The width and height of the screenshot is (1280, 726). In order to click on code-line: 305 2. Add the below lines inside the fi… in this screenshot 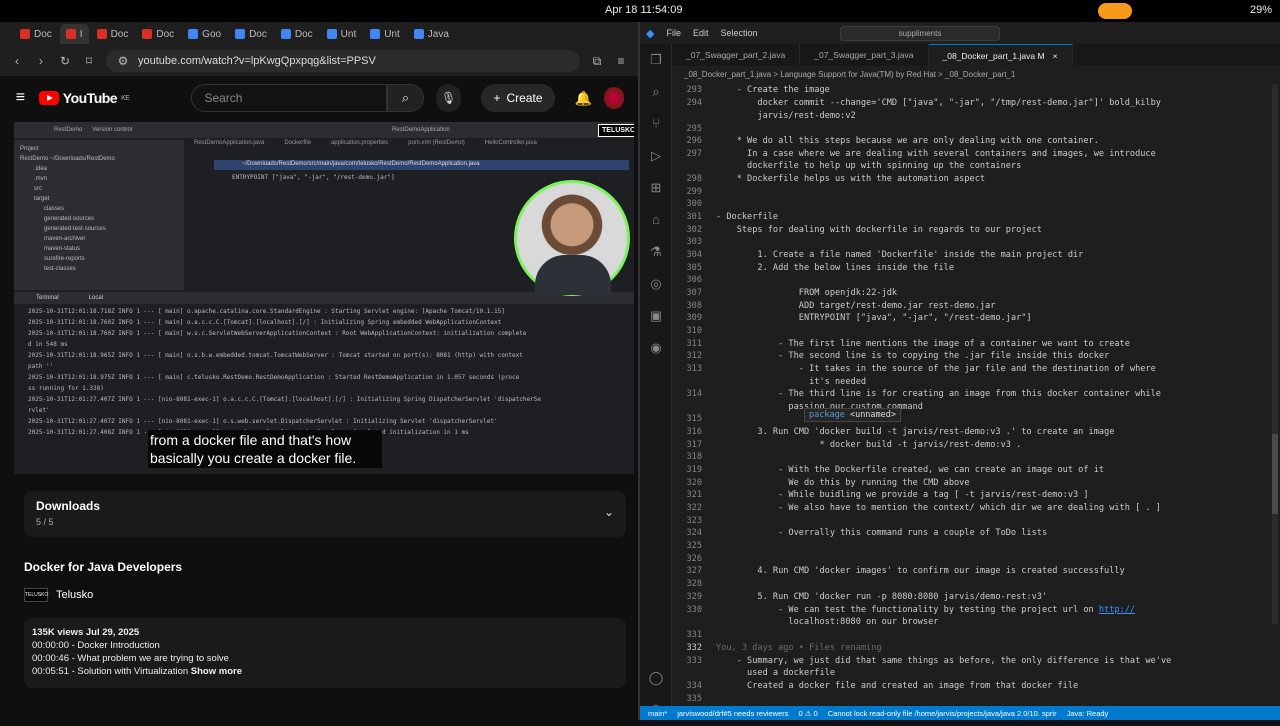, I will do `click(972, 268)`.